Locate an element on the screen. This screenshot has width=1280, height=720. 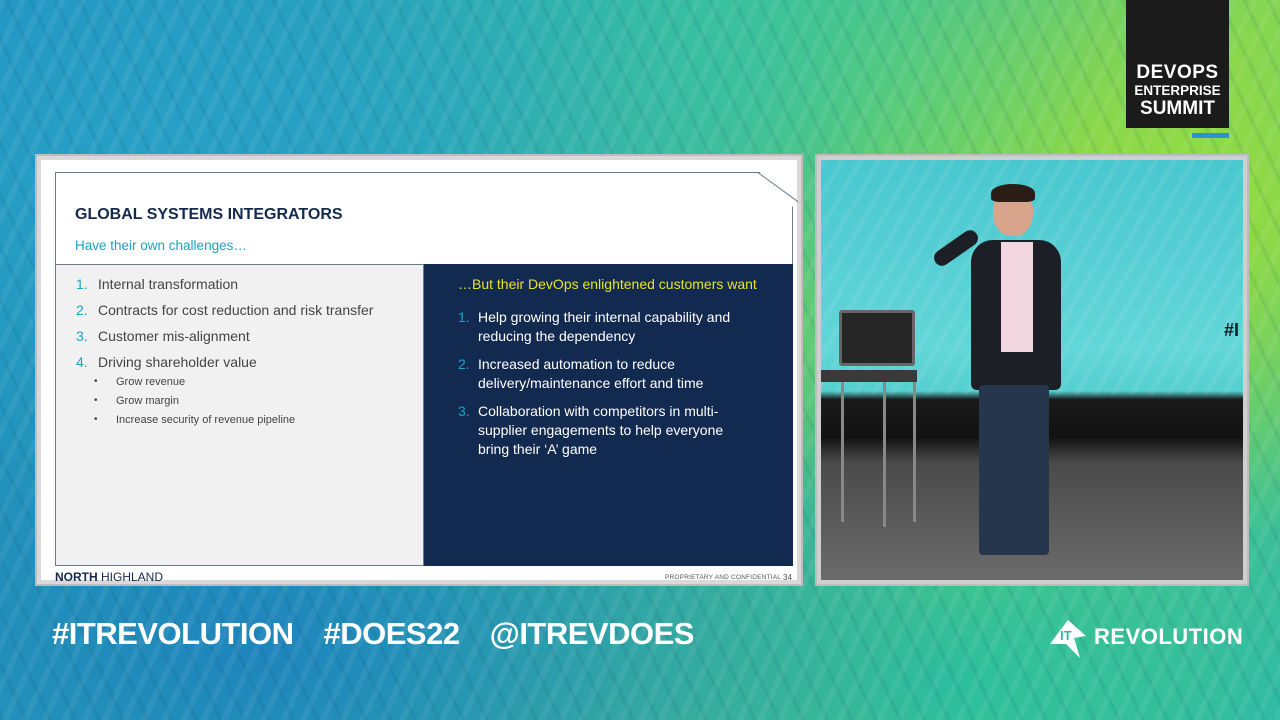
event-hashtags: #ITREVOLUTION #DOES22 @ITREVDOES is located at coordinates (373, 634).